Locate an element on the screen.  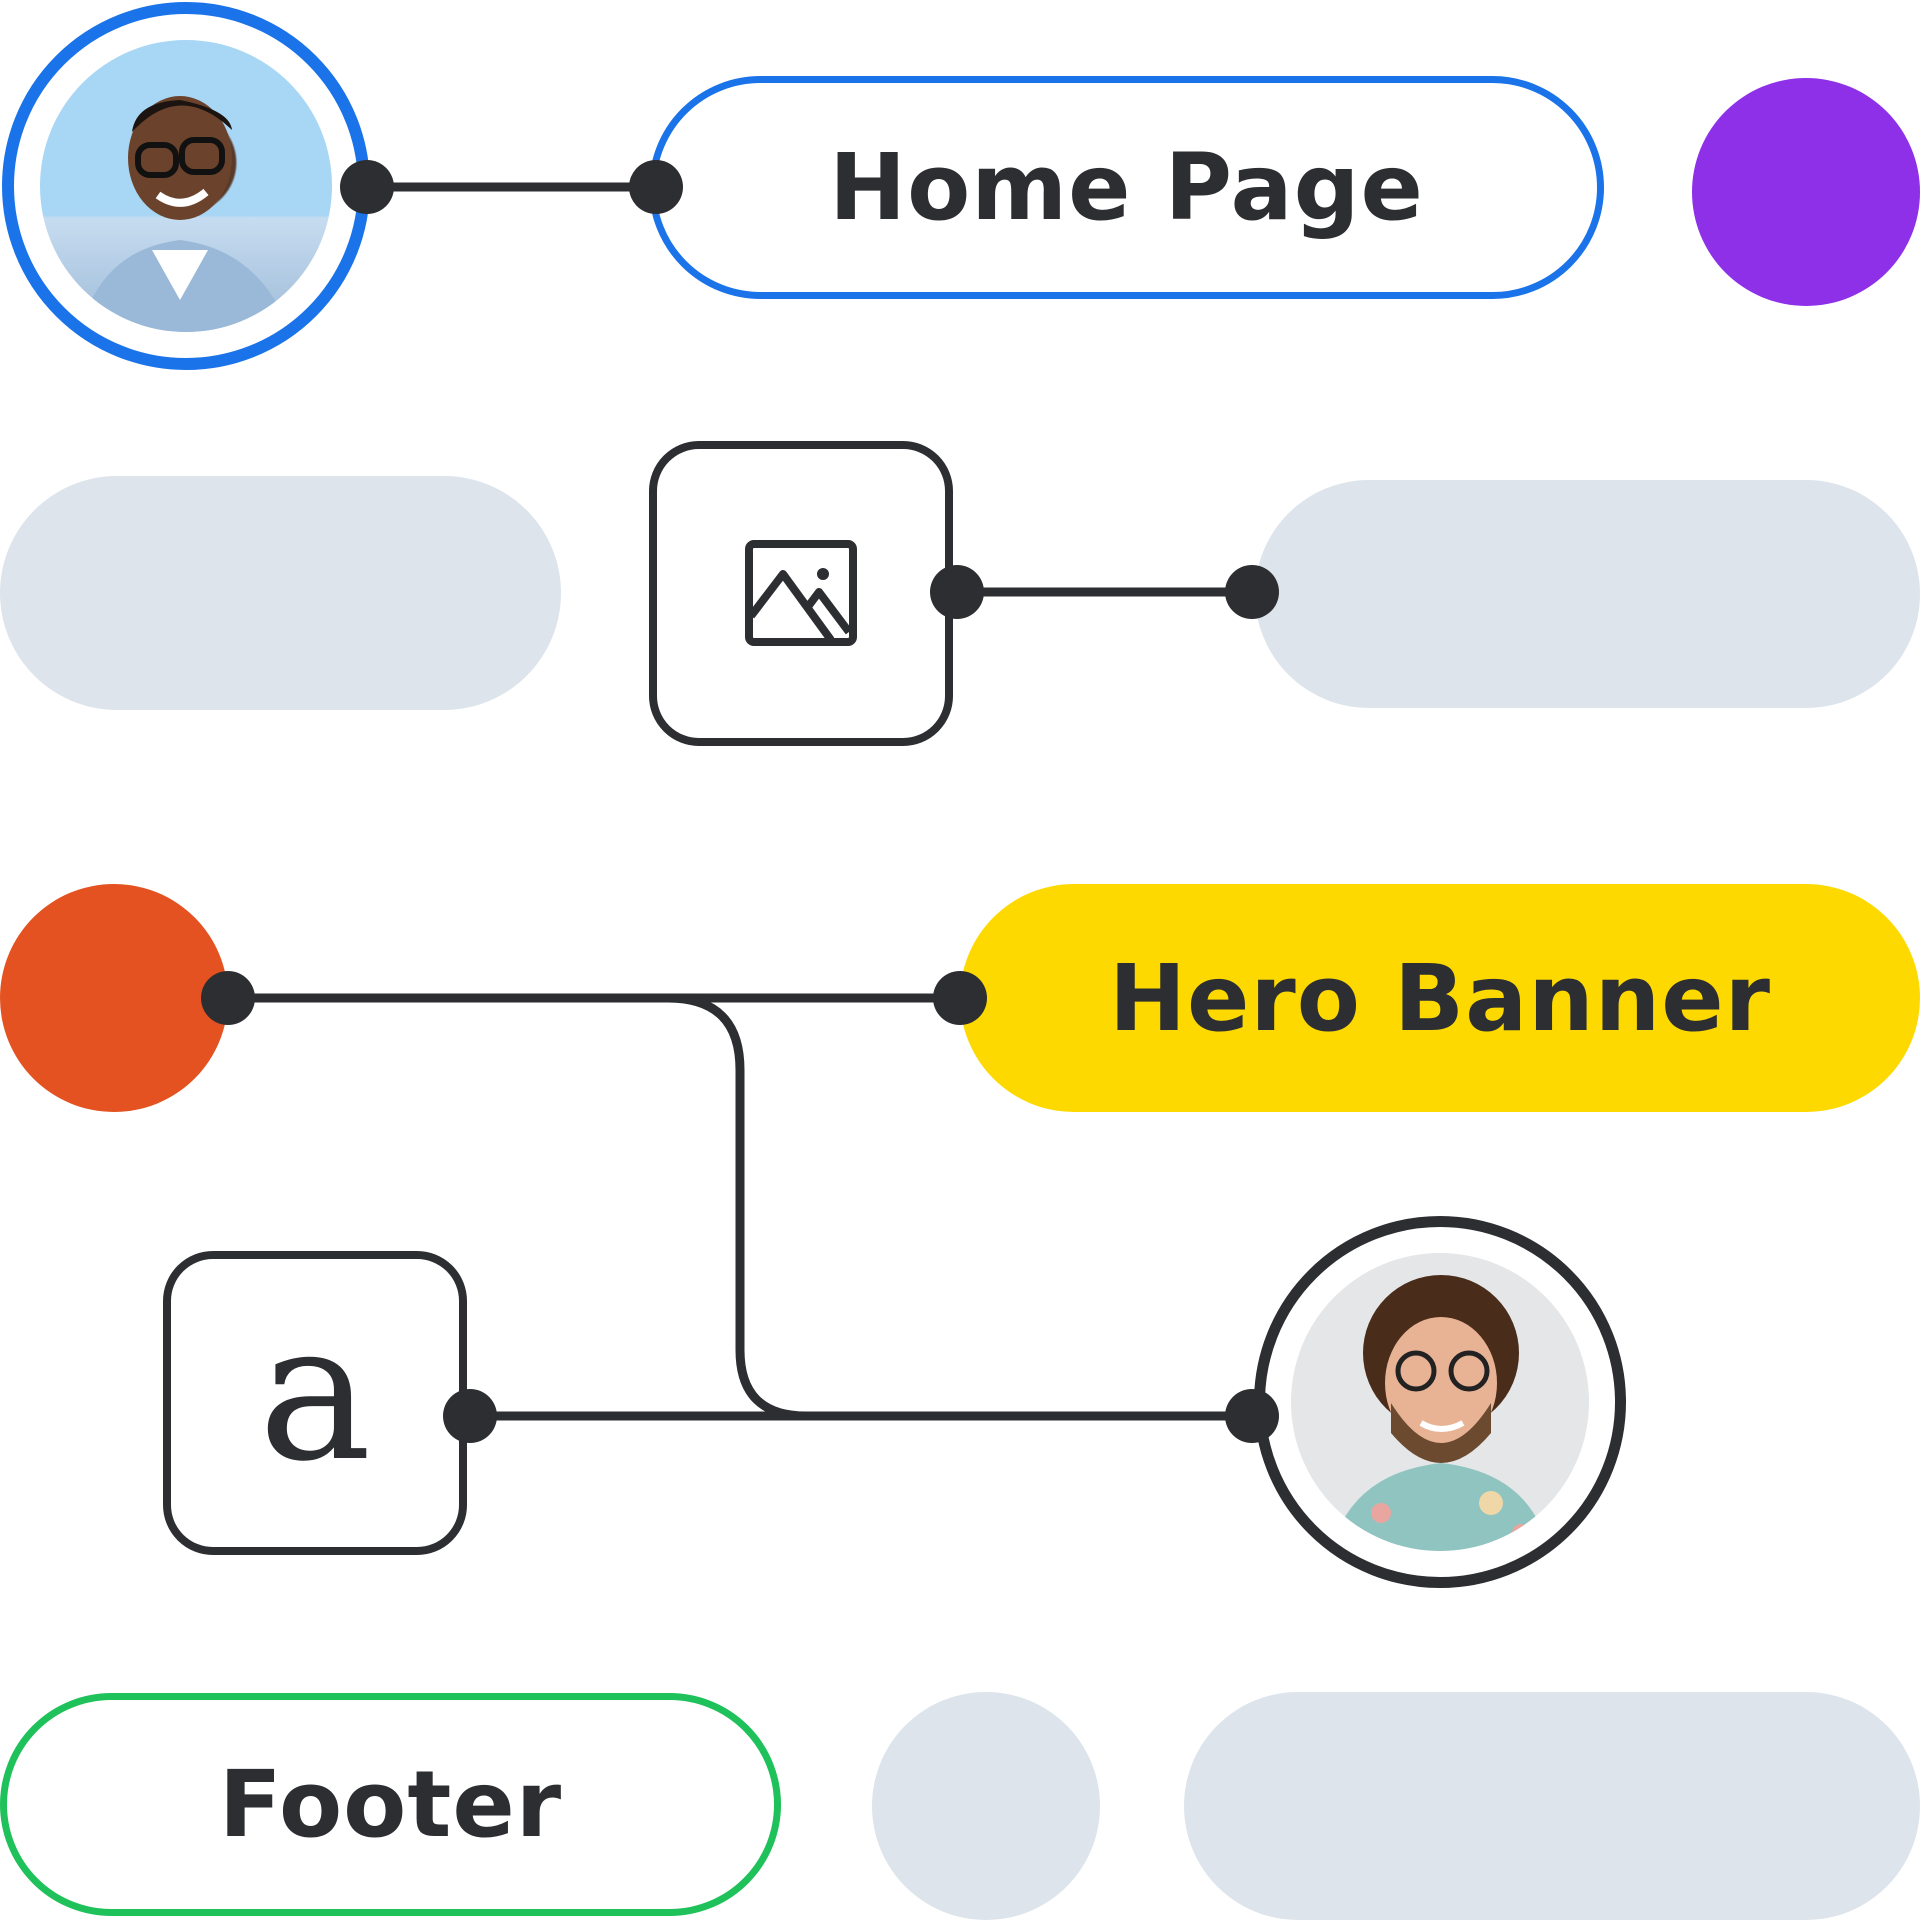
footer-label: Footer is located at coordinates (390, 1804).